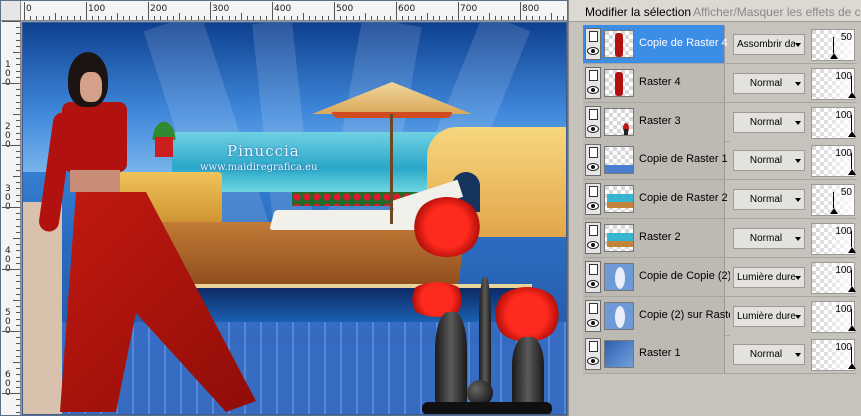 This screenshot has height=416, width=861. Describe the element at coordinates (654, 238) in the screenshot. I see `layer-name-cell: Raster 2` at that location.